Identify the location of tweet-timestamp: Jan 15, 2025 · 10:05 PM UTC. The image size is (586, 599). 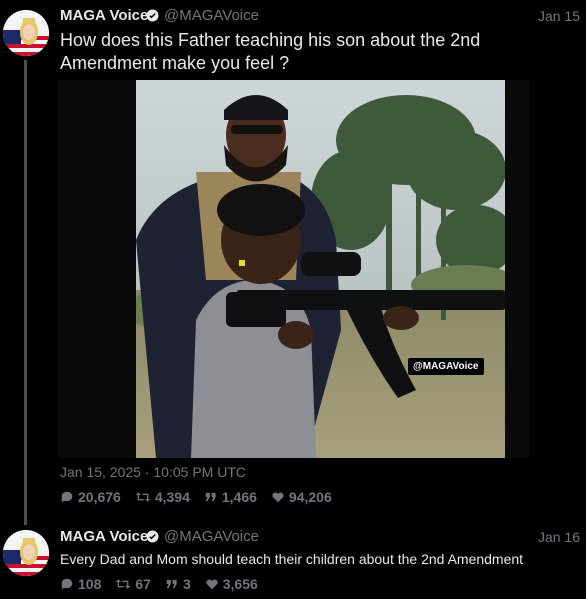
(153, 472).